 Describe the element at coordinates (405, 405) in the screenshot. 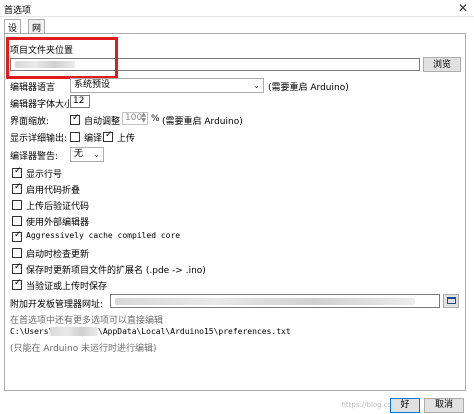

I see `ok-button: 好` at that location.